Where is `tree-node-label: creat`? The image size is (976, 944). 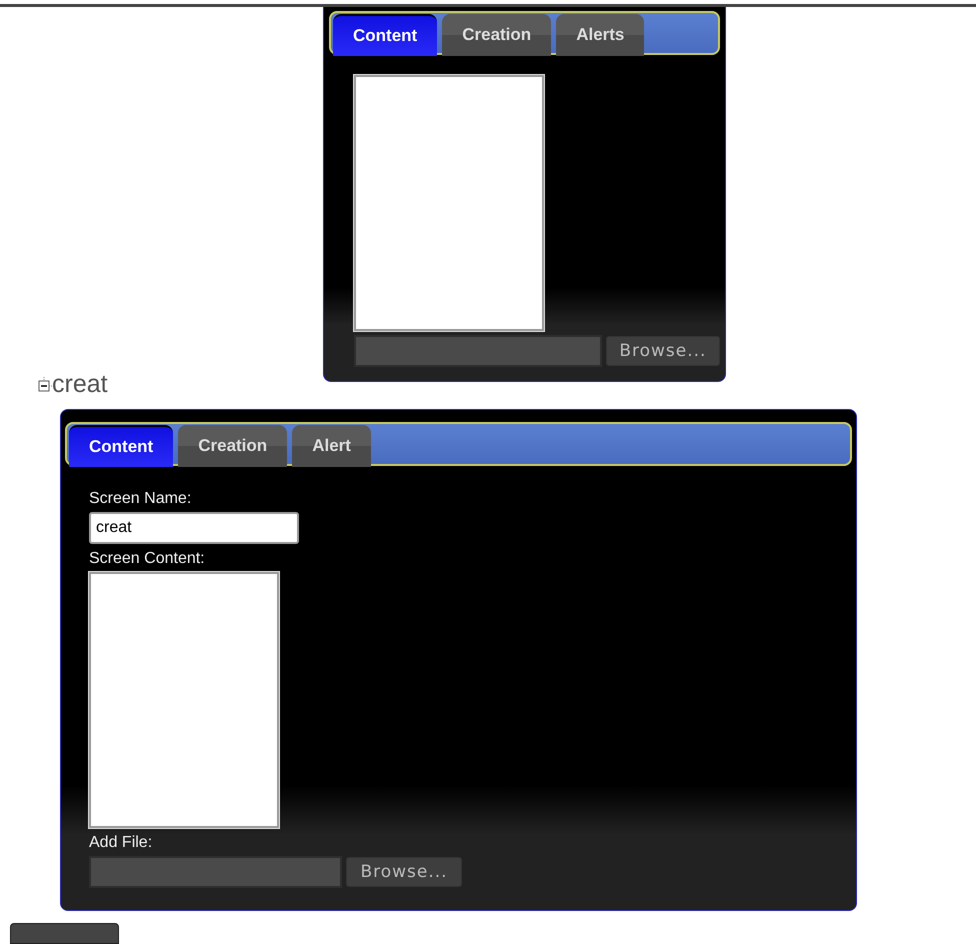 tree-node-label: creat is located at coordinates (80, 385).